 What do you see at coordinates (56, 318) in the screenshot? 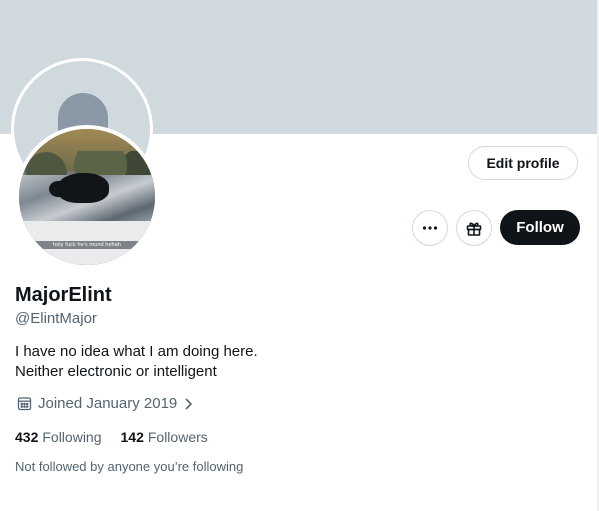
I see `user-handle: @ElintMajor` at bounding box center [56, 318].